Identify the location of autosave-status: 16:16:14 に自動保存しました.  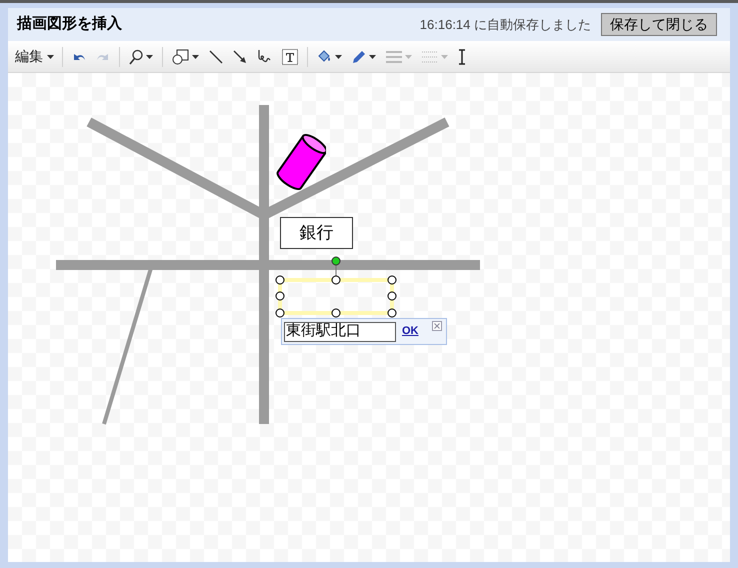
(505, 25).